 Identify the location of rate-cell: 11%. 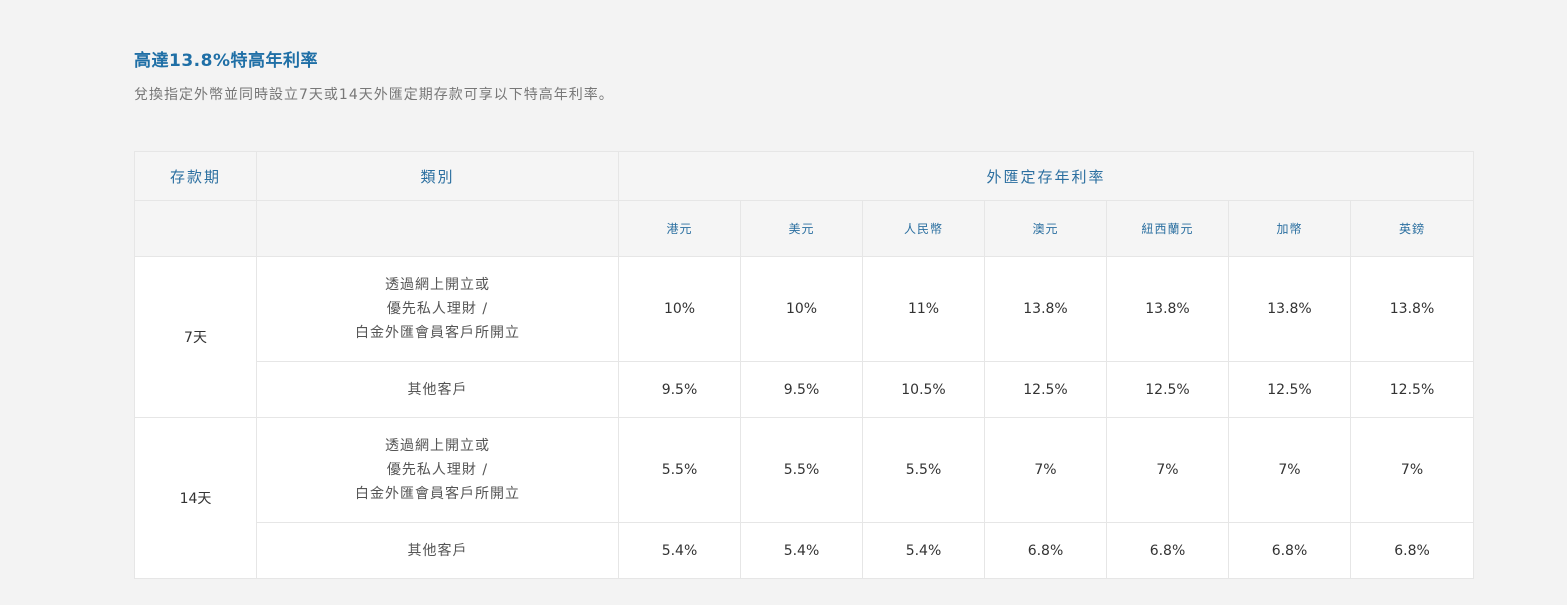
(923, 309).